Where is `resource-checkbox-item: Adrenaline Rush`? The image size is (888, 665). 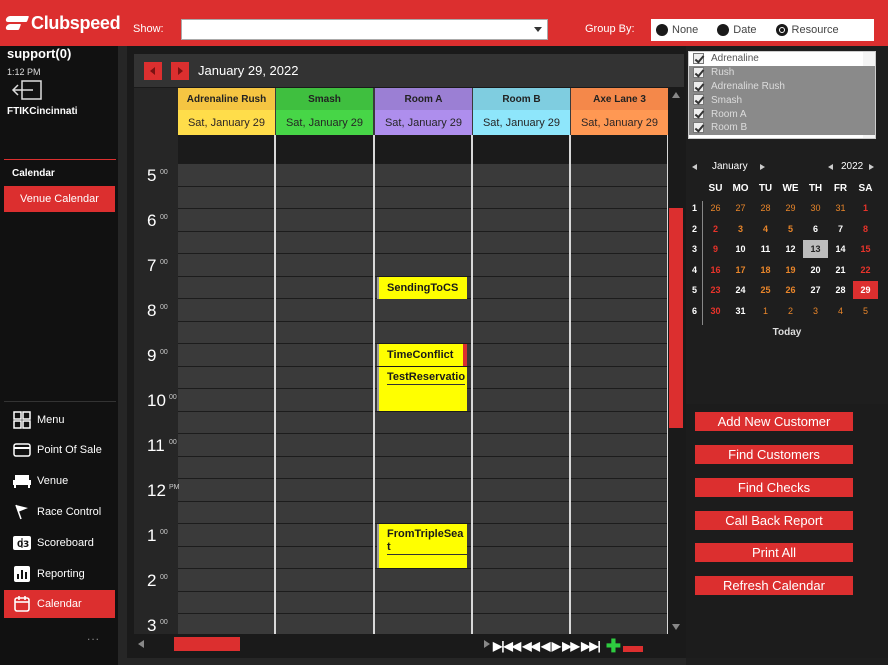 resource-checkbox-item: Adrenaline Rush is located at coordinates (782, 86).